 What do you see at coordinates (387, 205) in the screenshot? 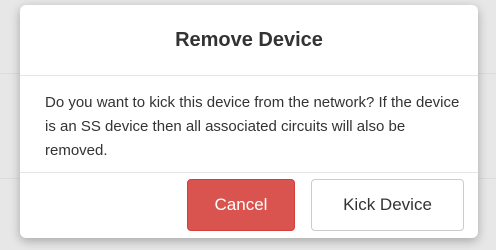
I see `kick-device-button: Kick Device` at bounding box center [387, 205].